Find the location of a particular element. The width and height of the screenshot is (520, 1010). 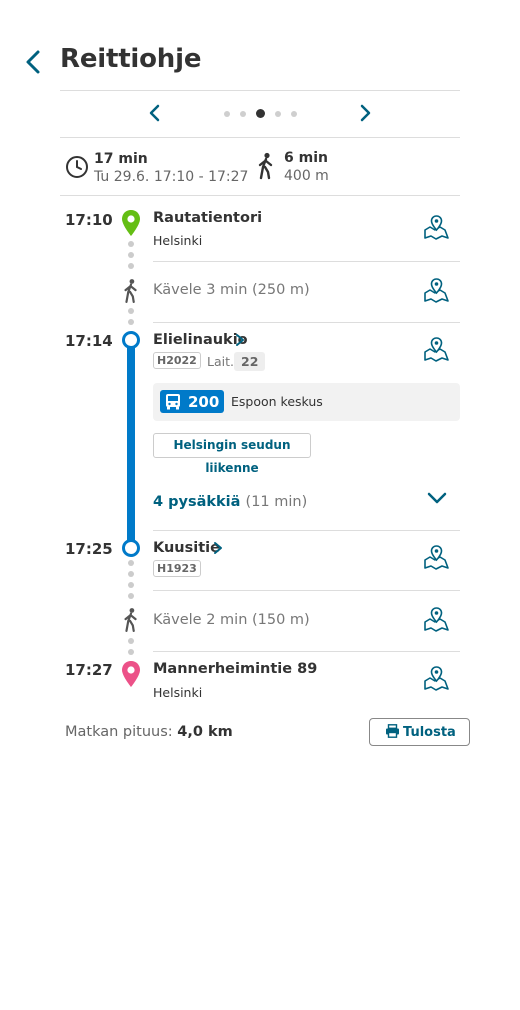

alight-time: 17:25 is located at coordinates (89, 549).